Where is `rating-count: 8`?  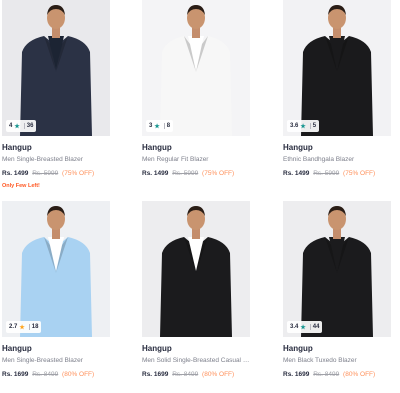
rating-count: 8 is located at coordinates (168, 126).